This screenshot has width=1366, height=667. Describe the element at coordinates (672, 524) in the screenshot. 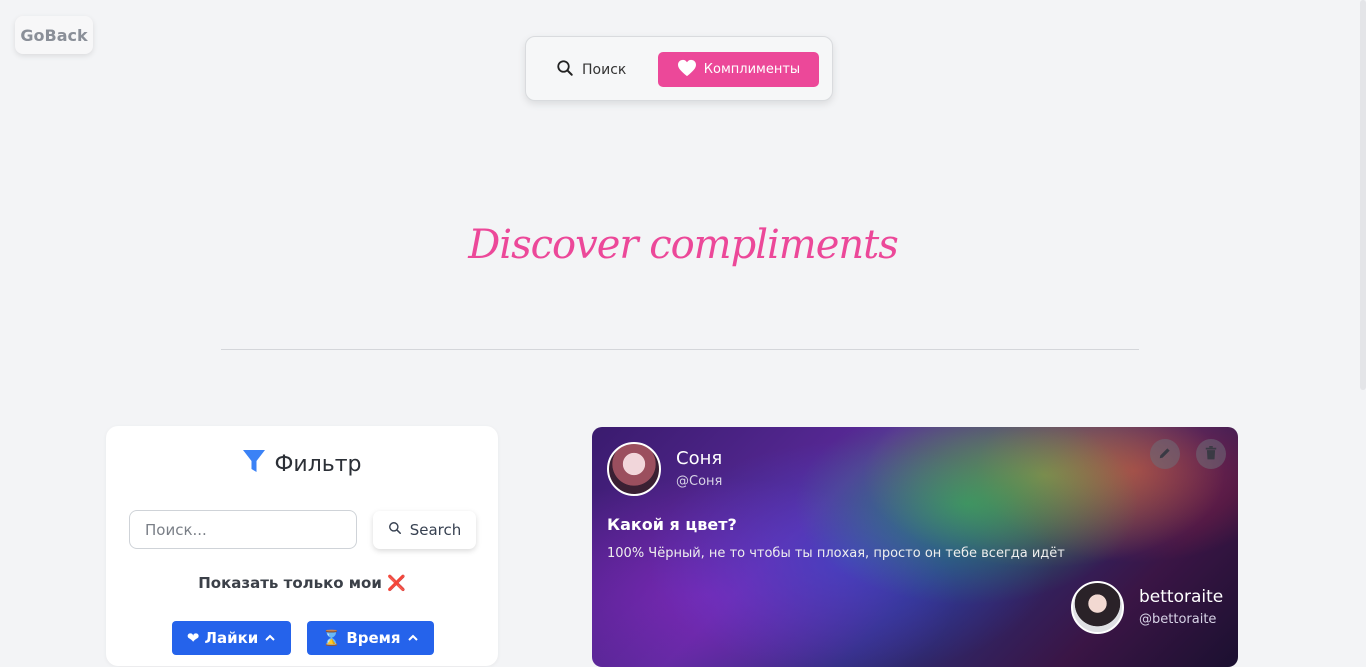

I see `compliment-title: Какой я цвет?` at that location.